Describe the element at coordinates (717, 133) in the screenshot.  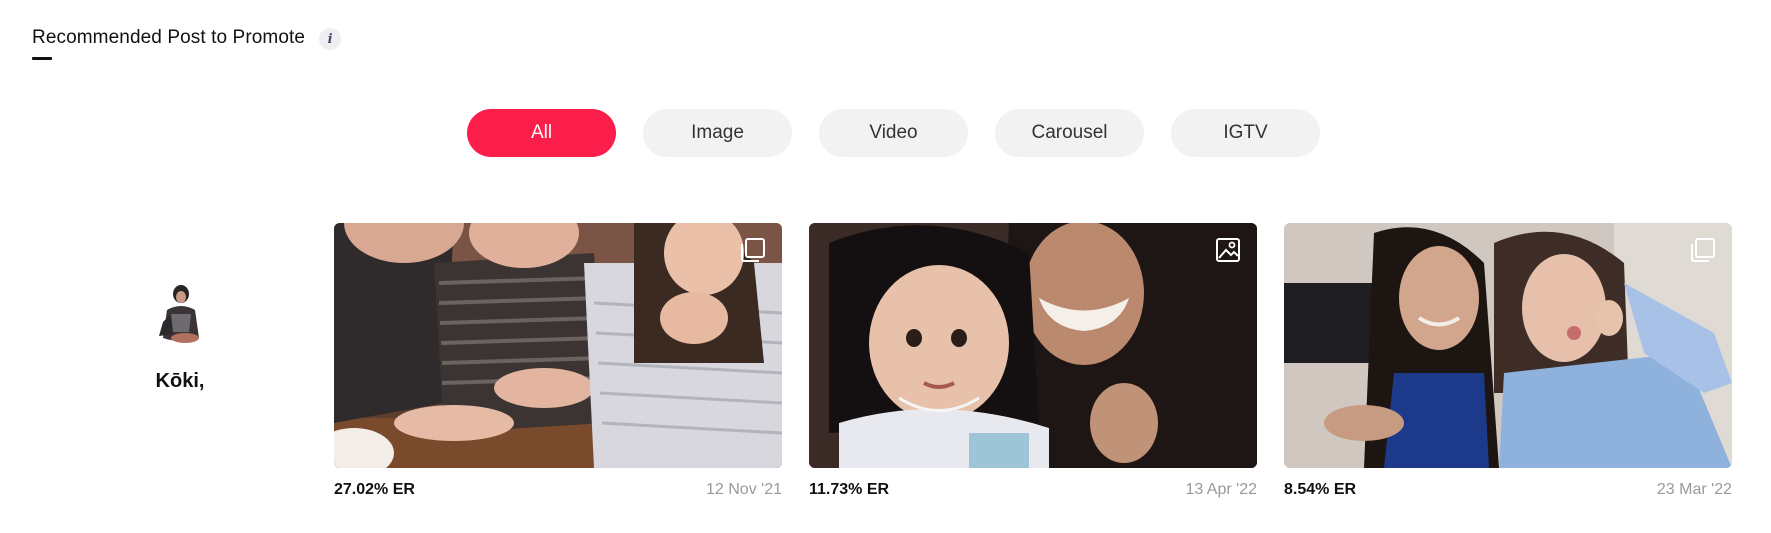
I see `tab-image: Image` at that location.